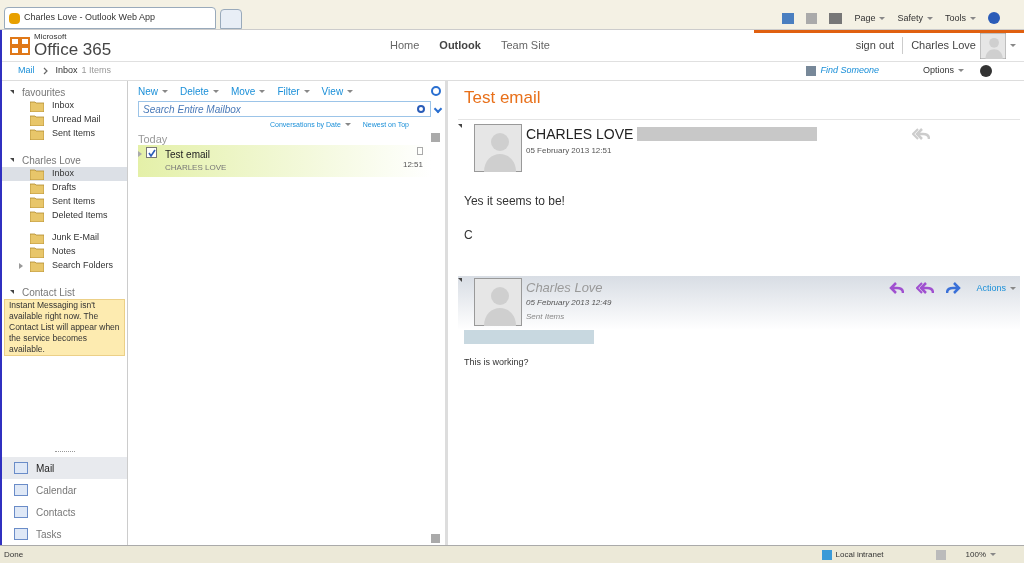 The width and height of the screenshot is (1024, 563). Describe the element at coordinates (915, 18) in the screenshot. I see `toolbar-menu: Safety` at that location.